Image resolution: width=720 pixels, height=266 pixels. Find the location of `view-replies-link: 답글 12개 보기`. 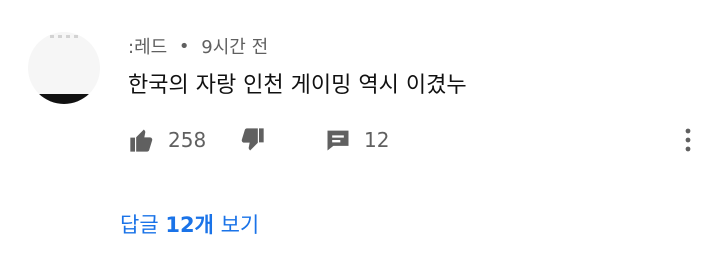

view-replies-link: 답글 12개 보기 is located at coordinates (189, 225).